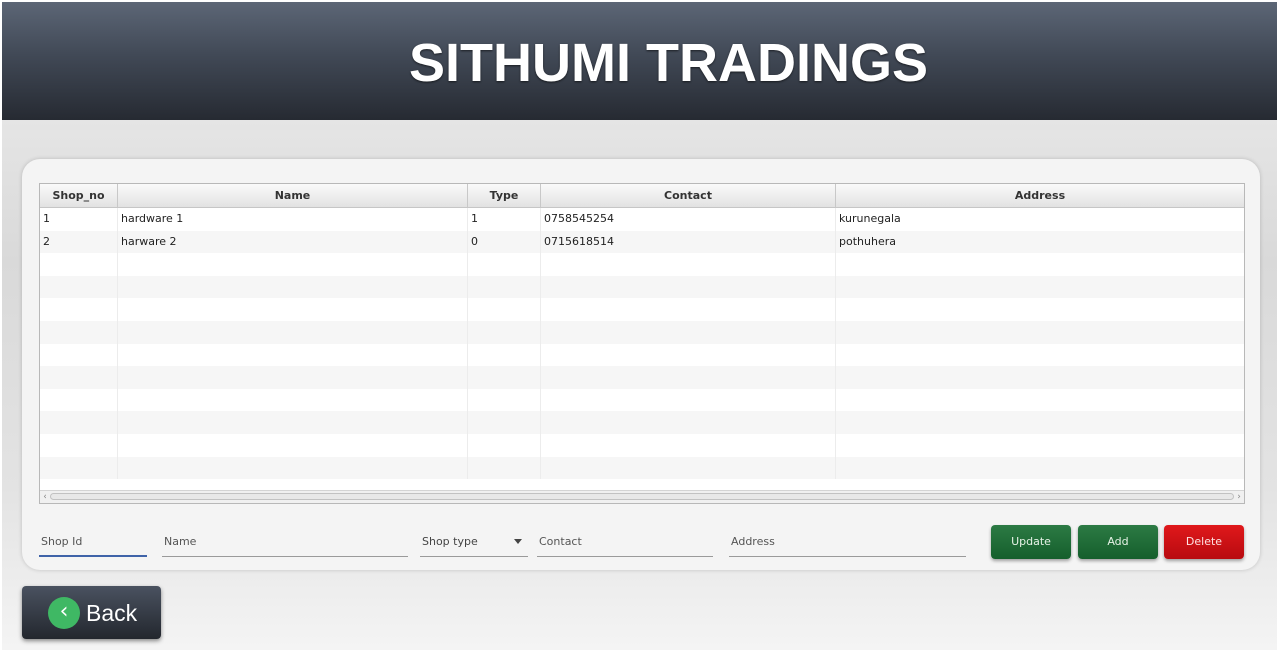  What do you see at coordinates (293, 219) in the screenshot?
I see `cell-name: hardware 1` at bounding box center [293, 219].